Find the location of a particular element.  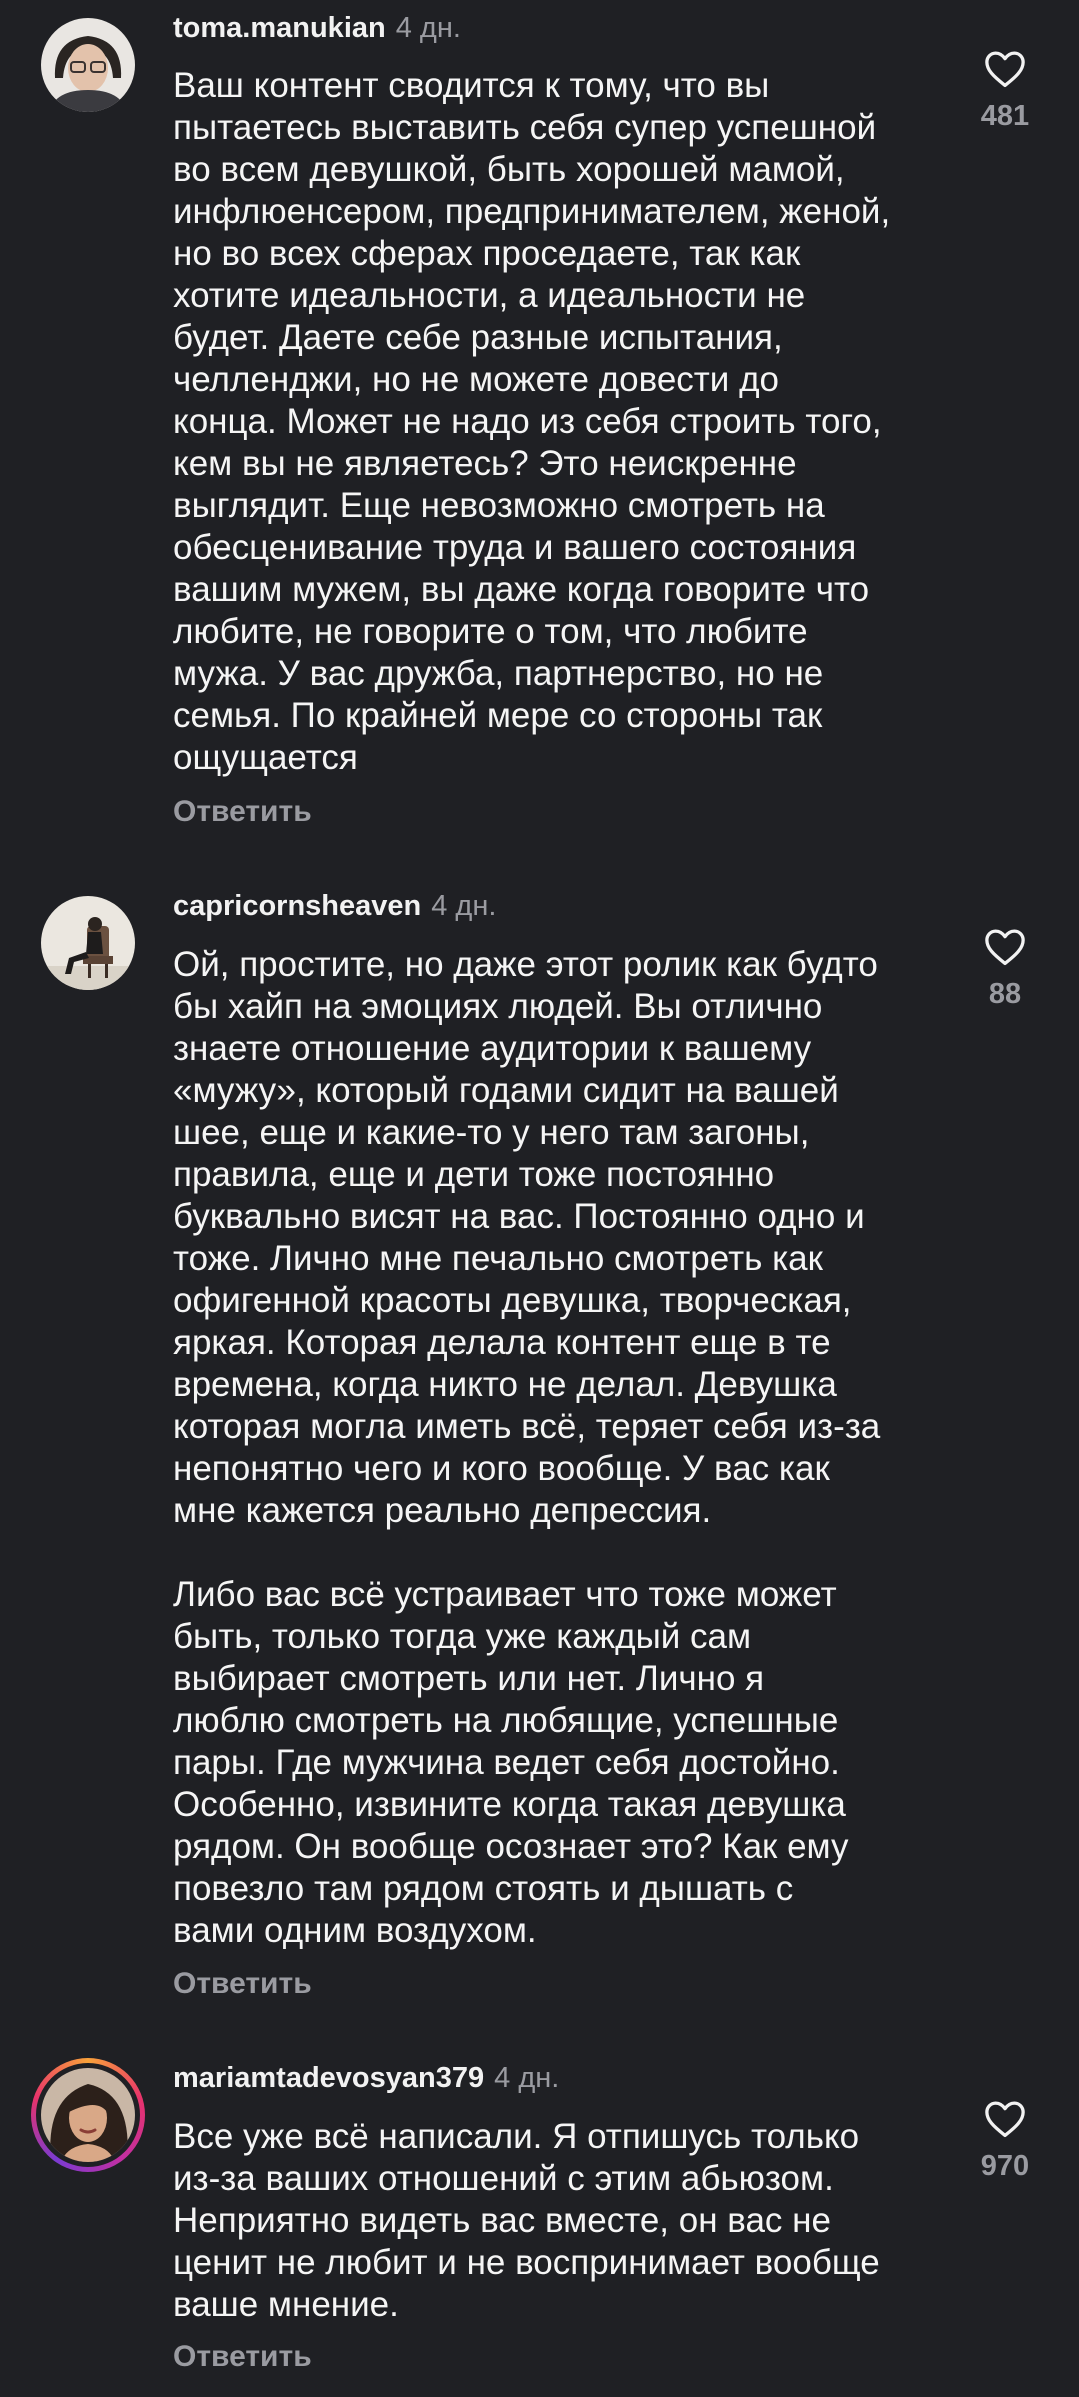

like-count: 481 is located at coordinates (1005, 116).